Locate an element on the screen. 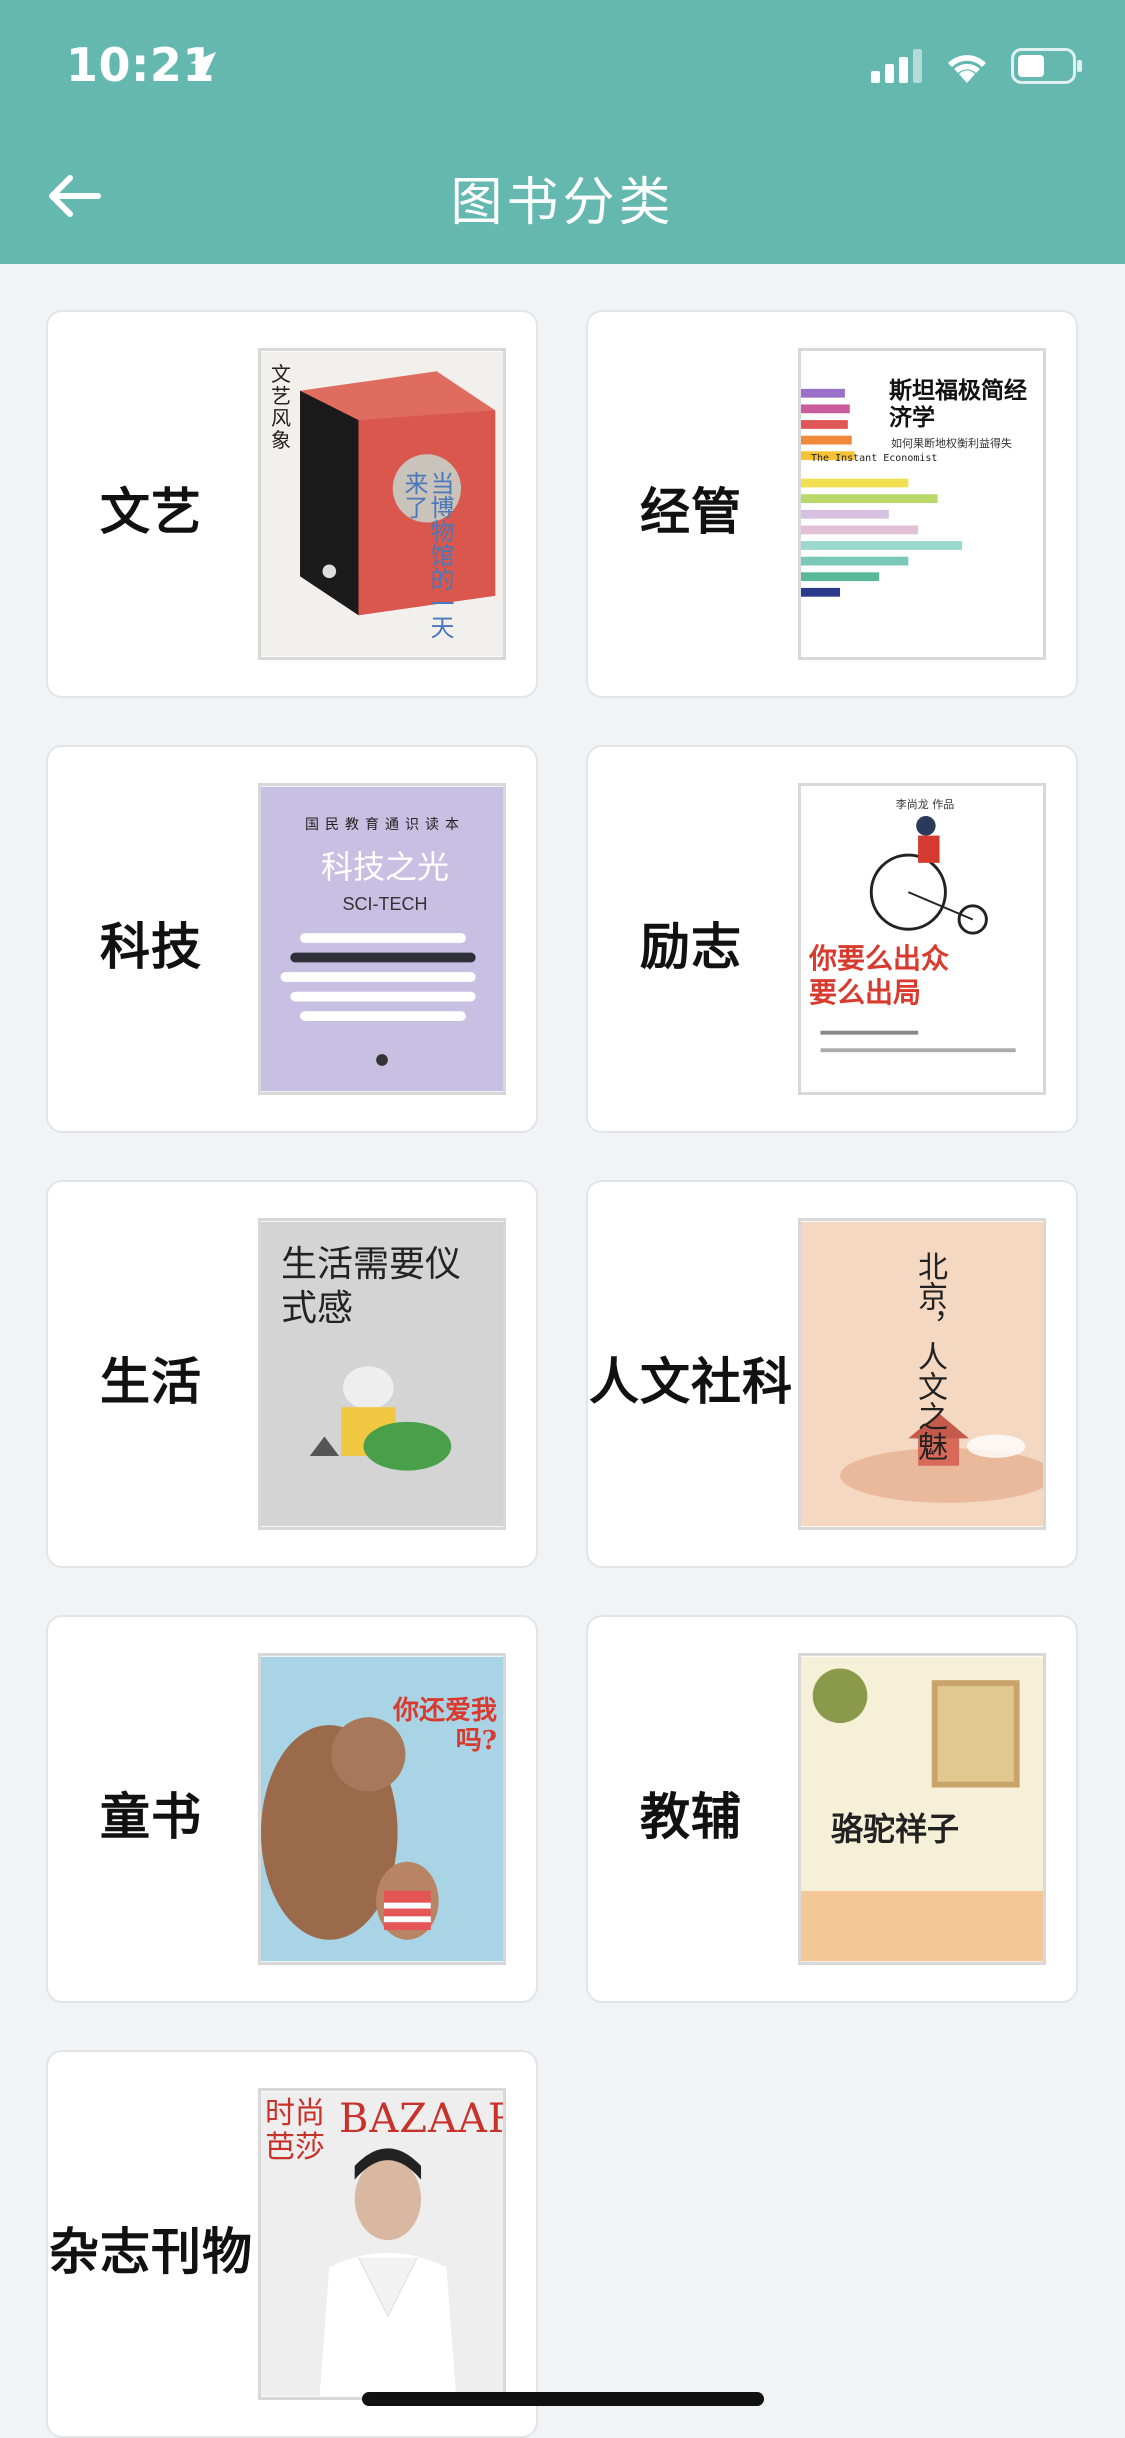 The width and height of the screenshot is (1125, 2438). status-indicators is located at coordinates (977, 66).